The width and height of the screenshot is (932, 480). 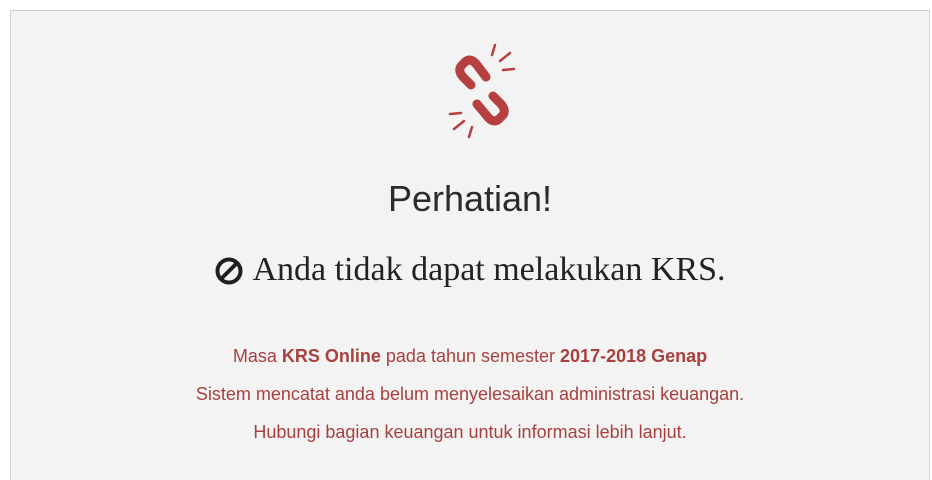 I want to click on alert-subtitle: Anda tidak dapat melakukan KRS., so click(x=470, y=270).